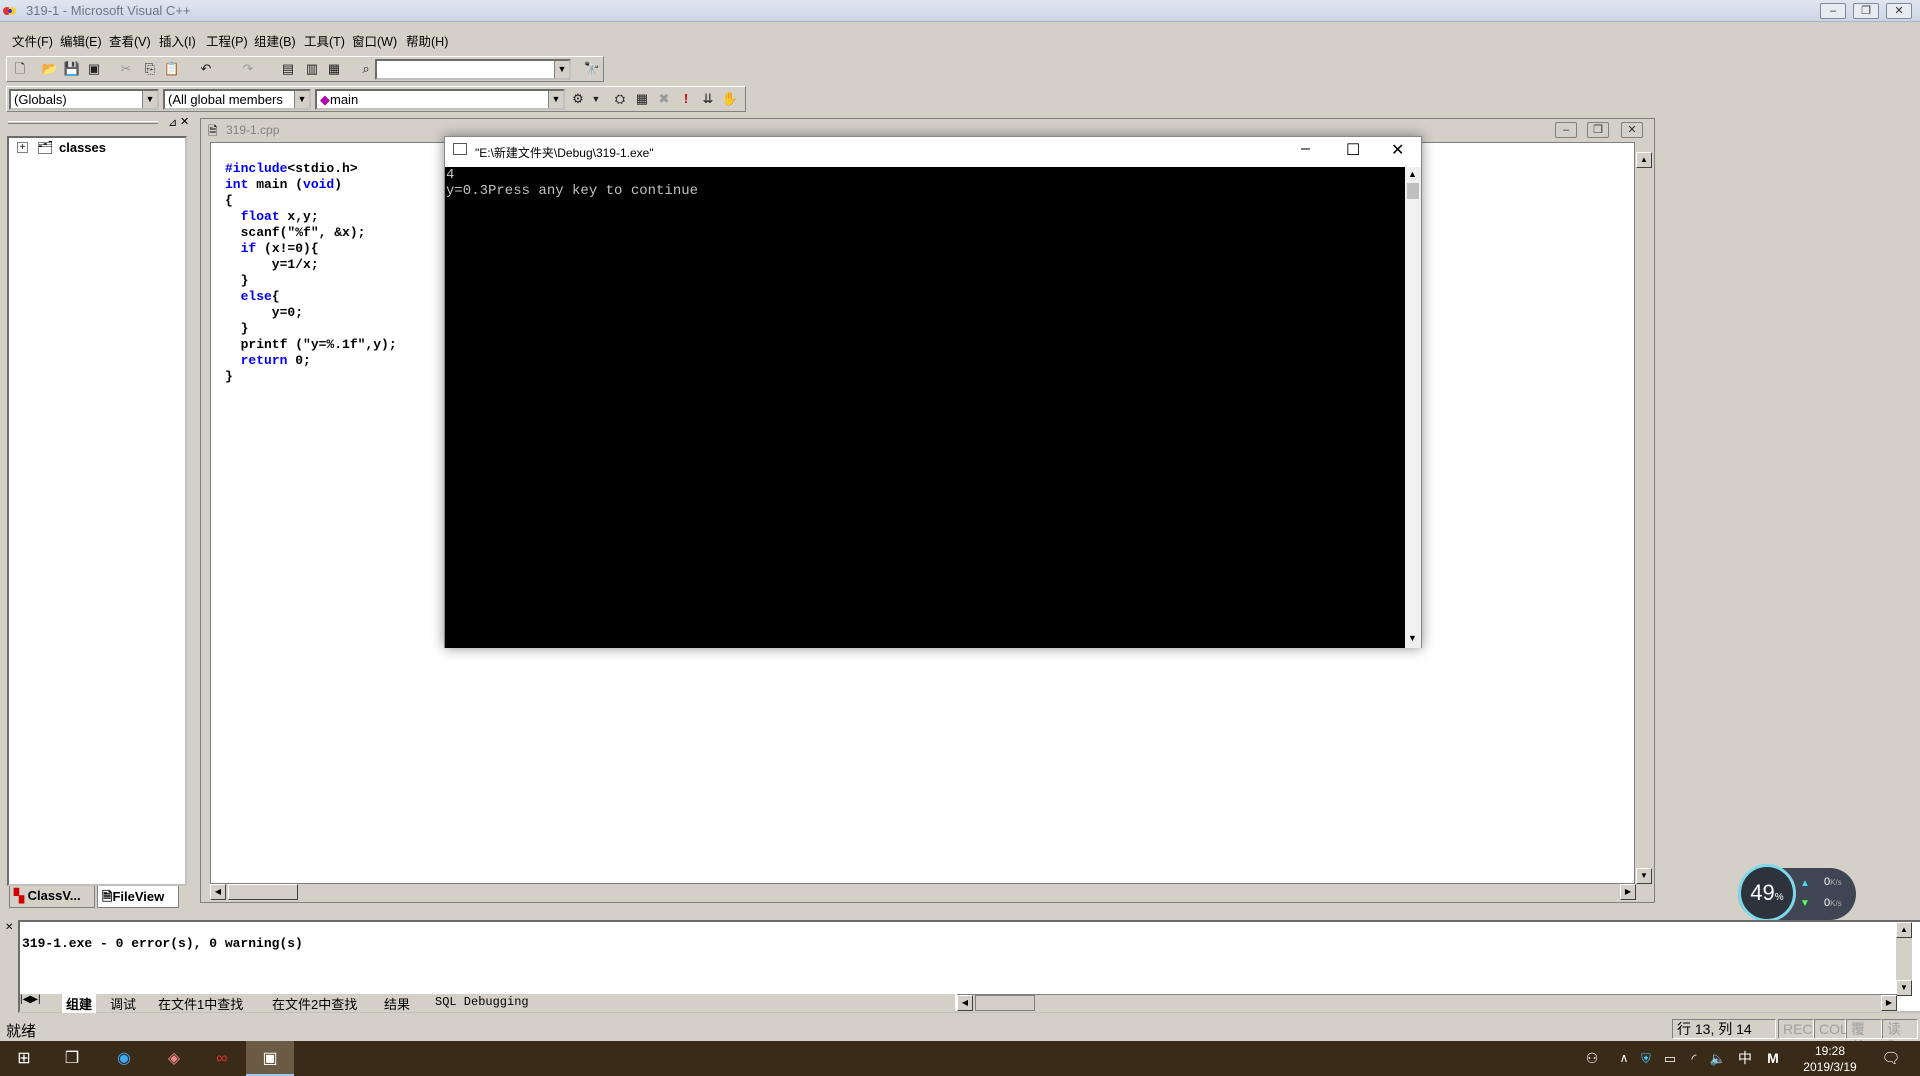  Describe the element at coordinates (172, 69) in the screenshot. I see `paste-icon: 📋` at that location.